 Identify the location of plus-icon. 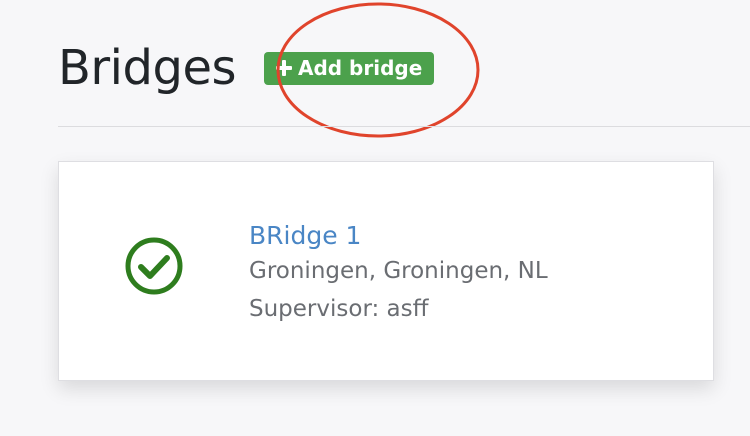
(283, 67).